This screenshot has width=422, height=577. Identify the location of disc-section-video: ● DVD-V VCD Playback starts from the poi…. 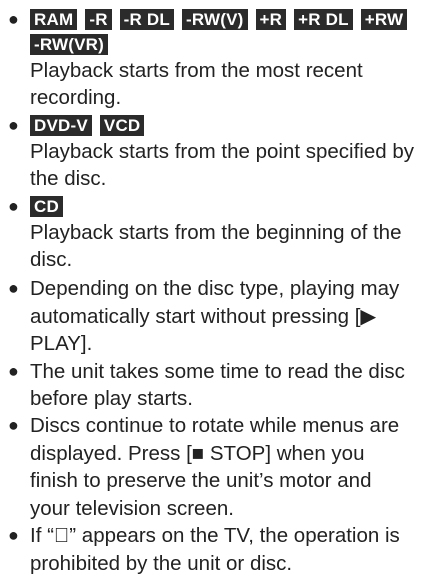
(211, 152).